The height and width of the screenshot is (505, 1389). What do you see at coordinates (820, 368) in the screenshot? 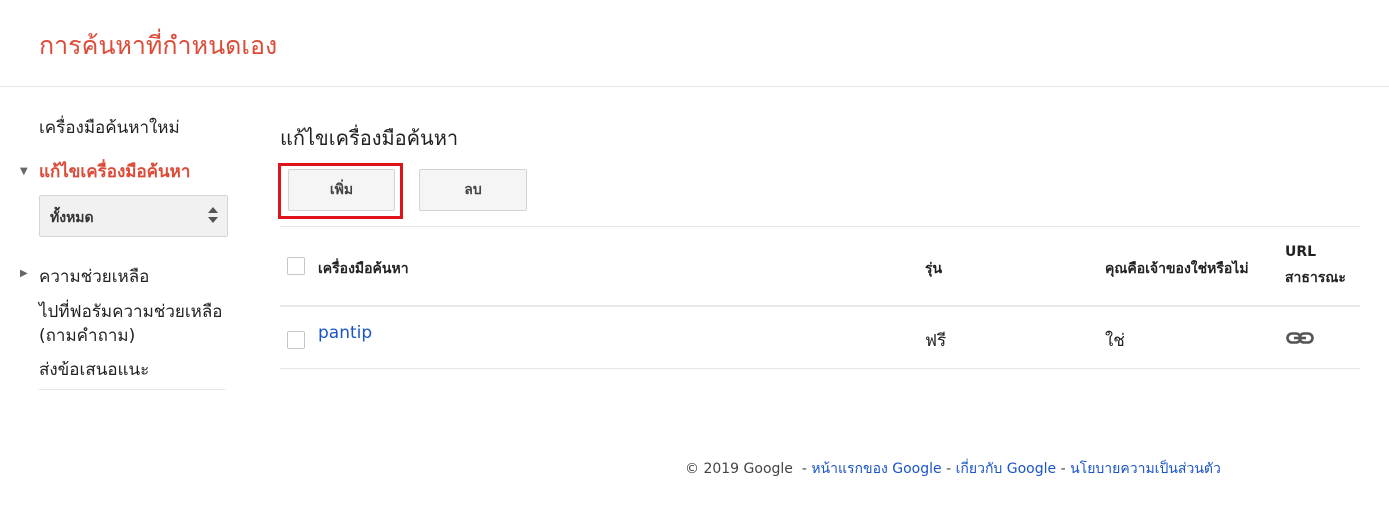
I see `row-divider` at bounding box center [820, 368].